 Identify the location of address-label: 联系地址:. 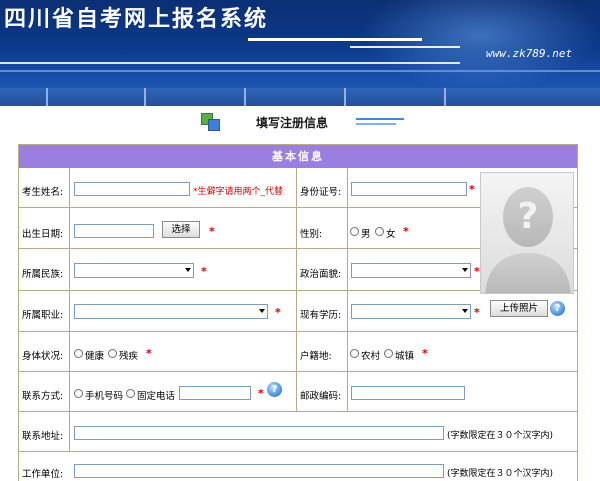
(43, 436).